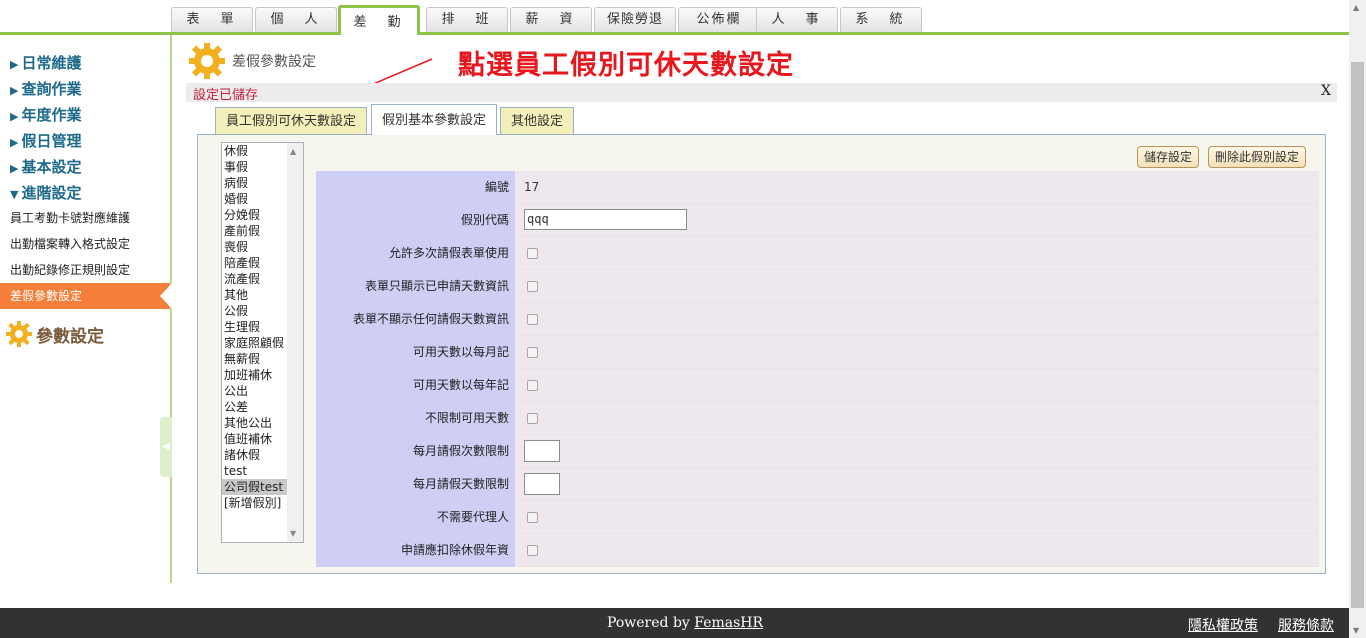 Image resolution: width=1366 pixels, height=638 pixels. Describe the element at coordinates (1357, 335) in the screenshot. I see `scrollbar-thumb` at that location.